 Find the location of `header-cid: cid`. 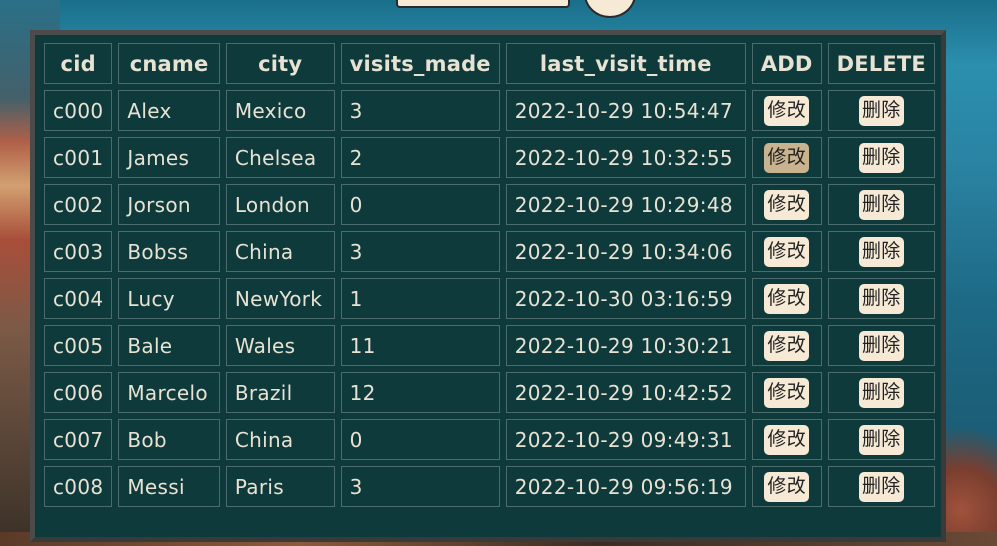

header-cid: cid is located at coordinates (78, 63).